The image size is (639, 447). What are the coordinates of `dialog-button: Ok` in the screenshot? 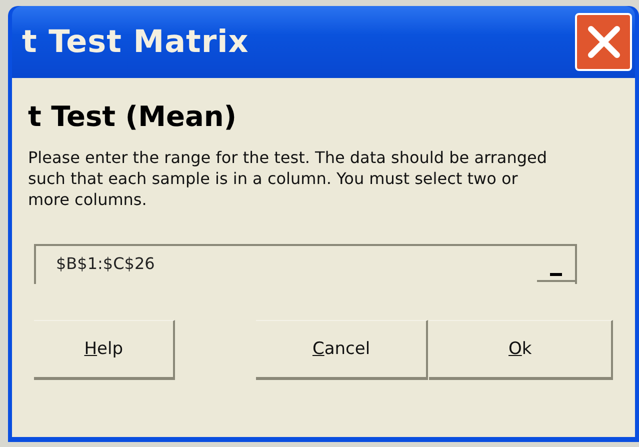 It's located at (521, 350).